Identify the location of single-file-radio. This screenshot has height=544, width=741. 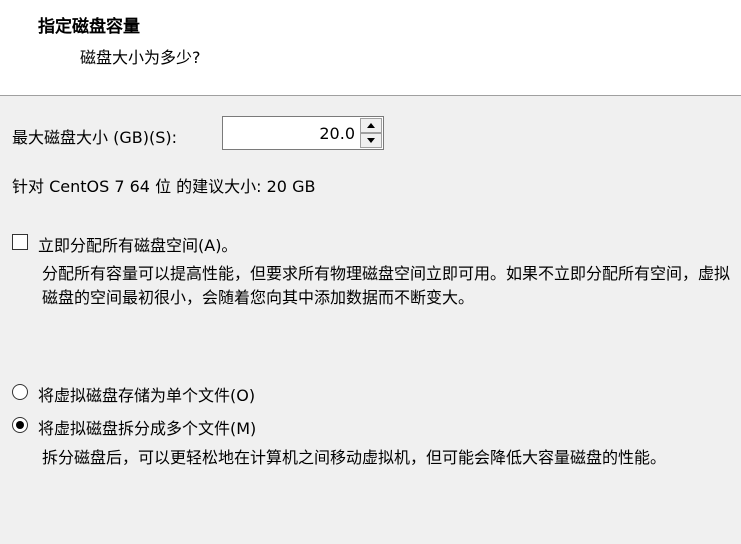
(20, 392).